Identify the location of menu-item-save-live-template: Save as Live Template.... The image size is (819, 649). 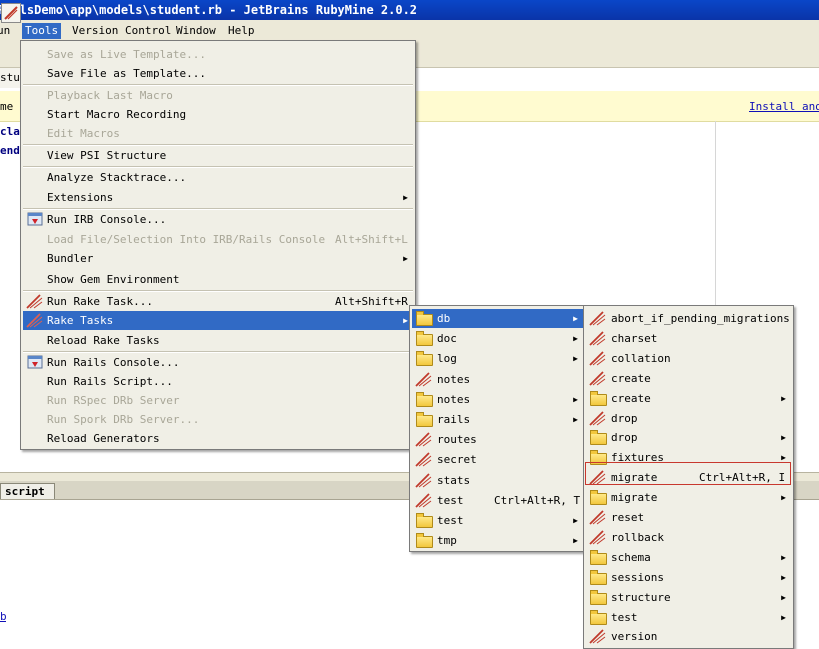
(218, 54).